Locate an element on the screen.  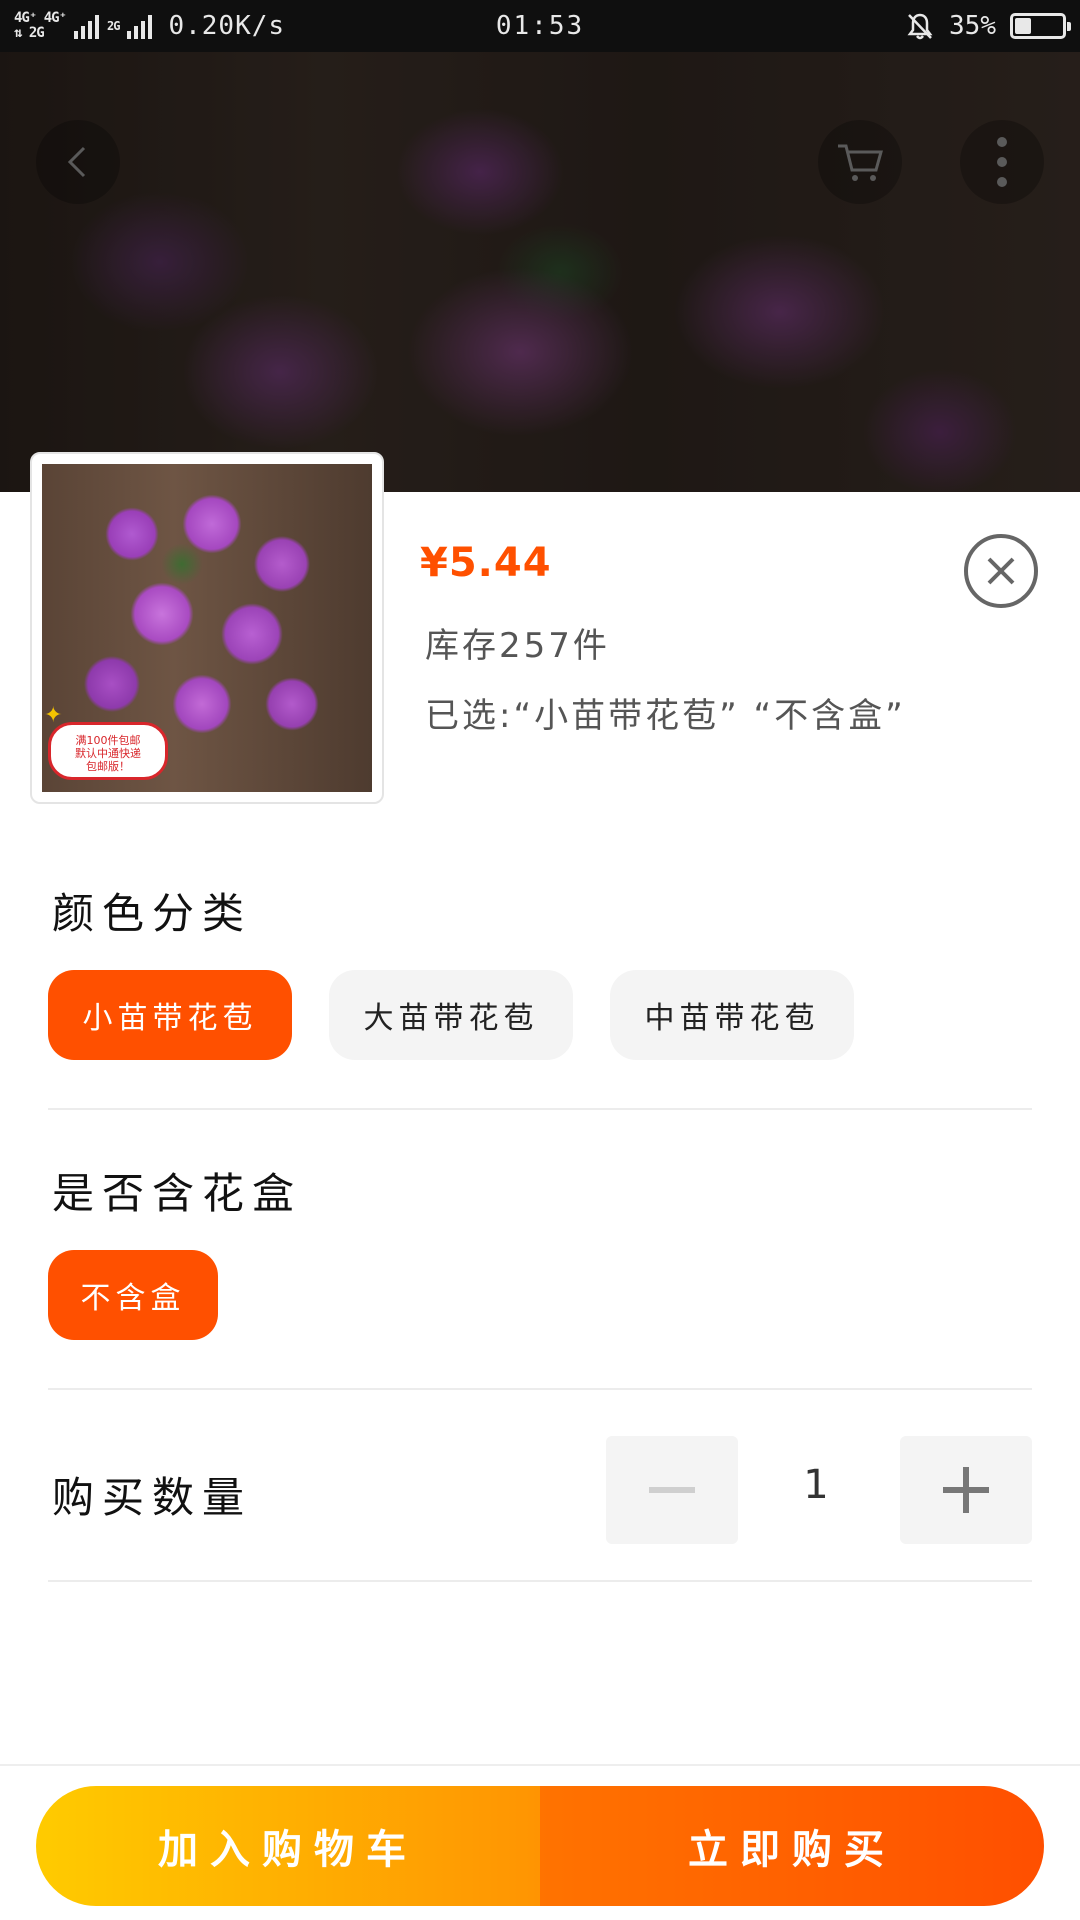
back-button is located at coordinates (78, 162).